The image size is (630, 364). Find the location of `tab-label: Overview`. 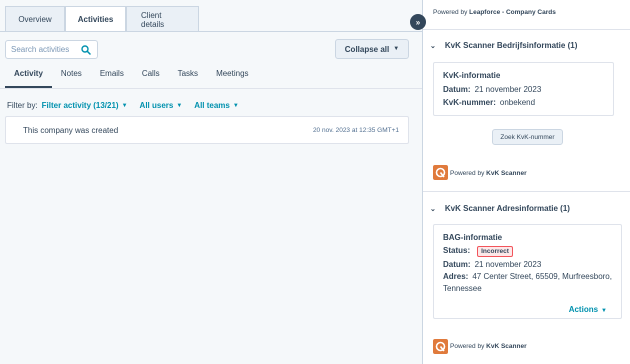

tab-label: Overview is located at coordinates (35, 19).